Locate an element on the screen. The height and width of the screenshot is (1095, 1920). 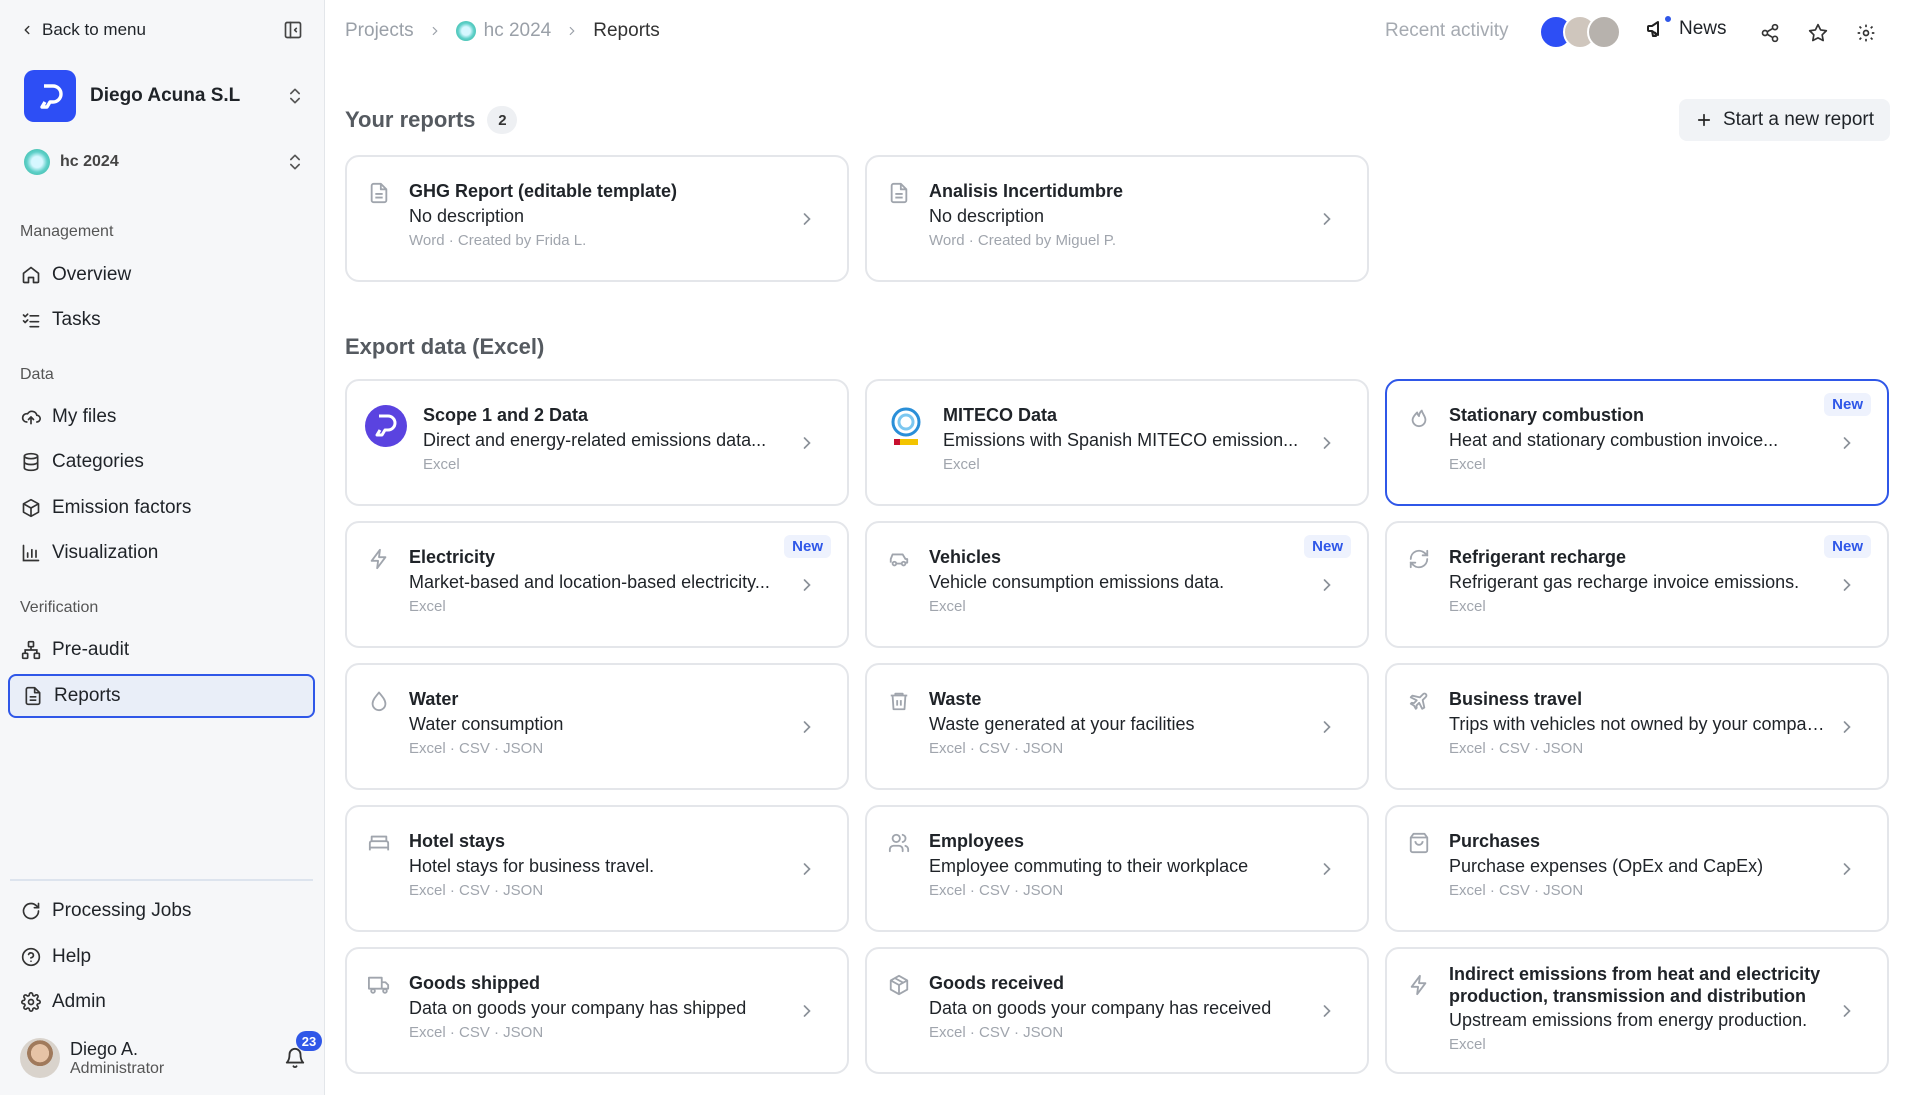
sidebar-item-admin: Admin is located at coordinates (161, 1002).